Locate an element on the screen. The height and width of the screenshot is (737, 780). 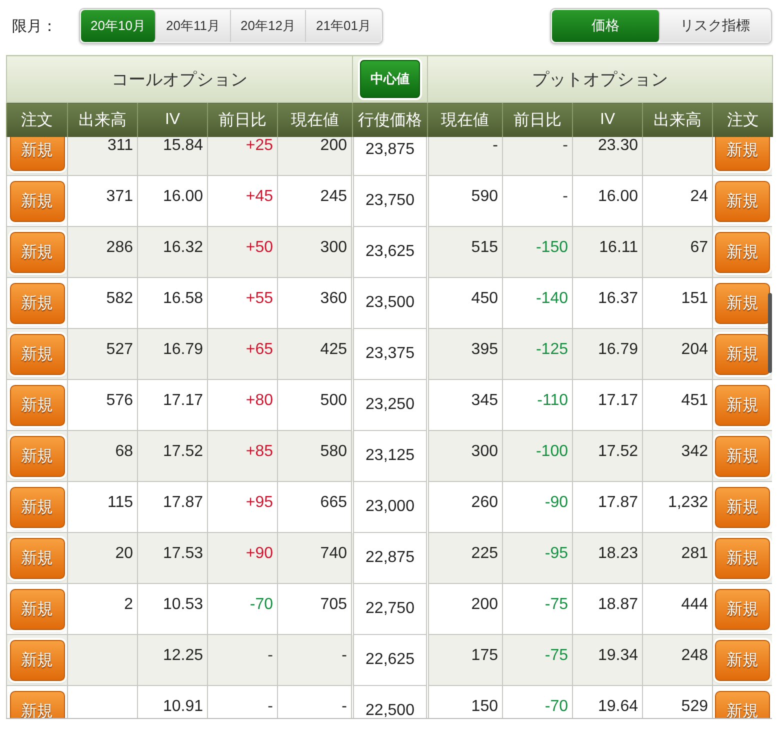
table-cell: 395 is located at coordinates (484, 349).